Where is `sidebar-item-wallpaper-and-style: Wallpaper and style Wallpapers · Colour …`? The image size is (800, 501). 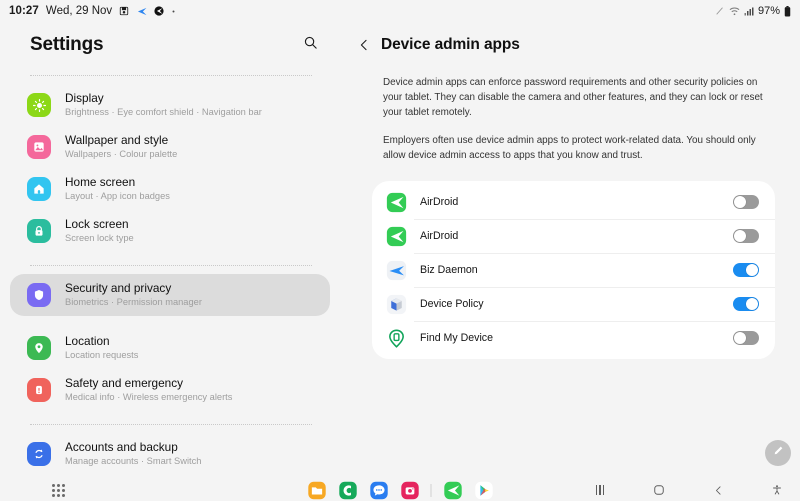
sidebar-item-wallpaper-and-style: Wallpaper and style Wallpapers · Colour … is located at coordinates (170, 147).